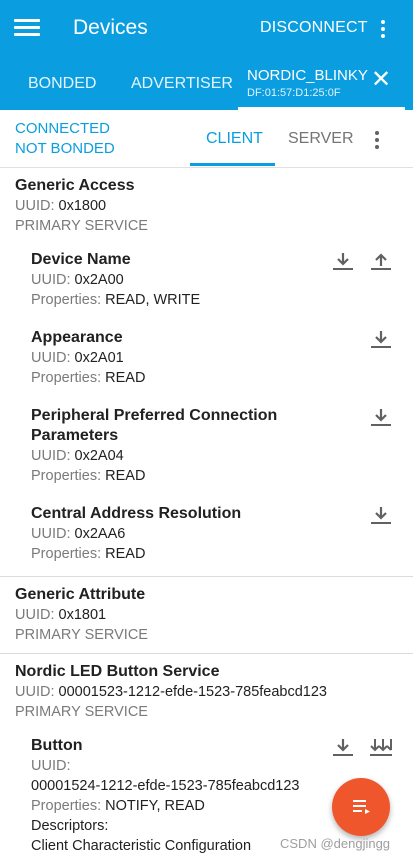 This screenshot has width=413, height=863. Describe the element at coordinates (62, 84) in the screenshot. I see `tab-bonded: BONDED` at that location.